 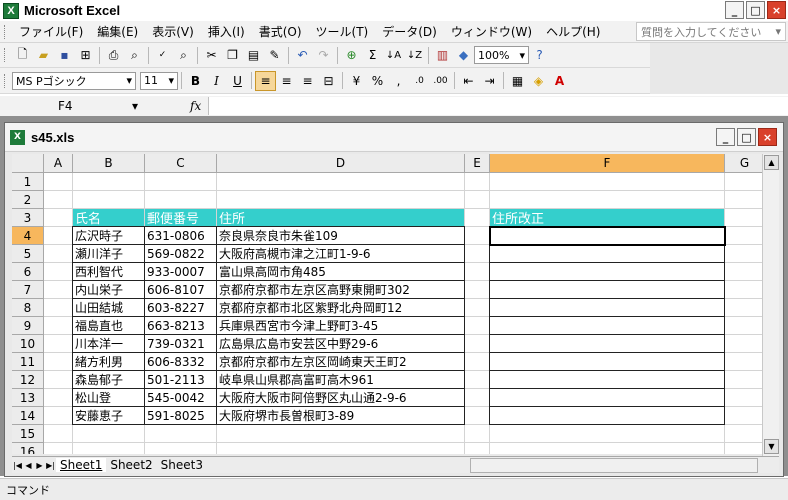 What do you see at coordinates (108, 397) in the screenshot?
I see `name-cell: 松山登` at bounding box center [108, 397].